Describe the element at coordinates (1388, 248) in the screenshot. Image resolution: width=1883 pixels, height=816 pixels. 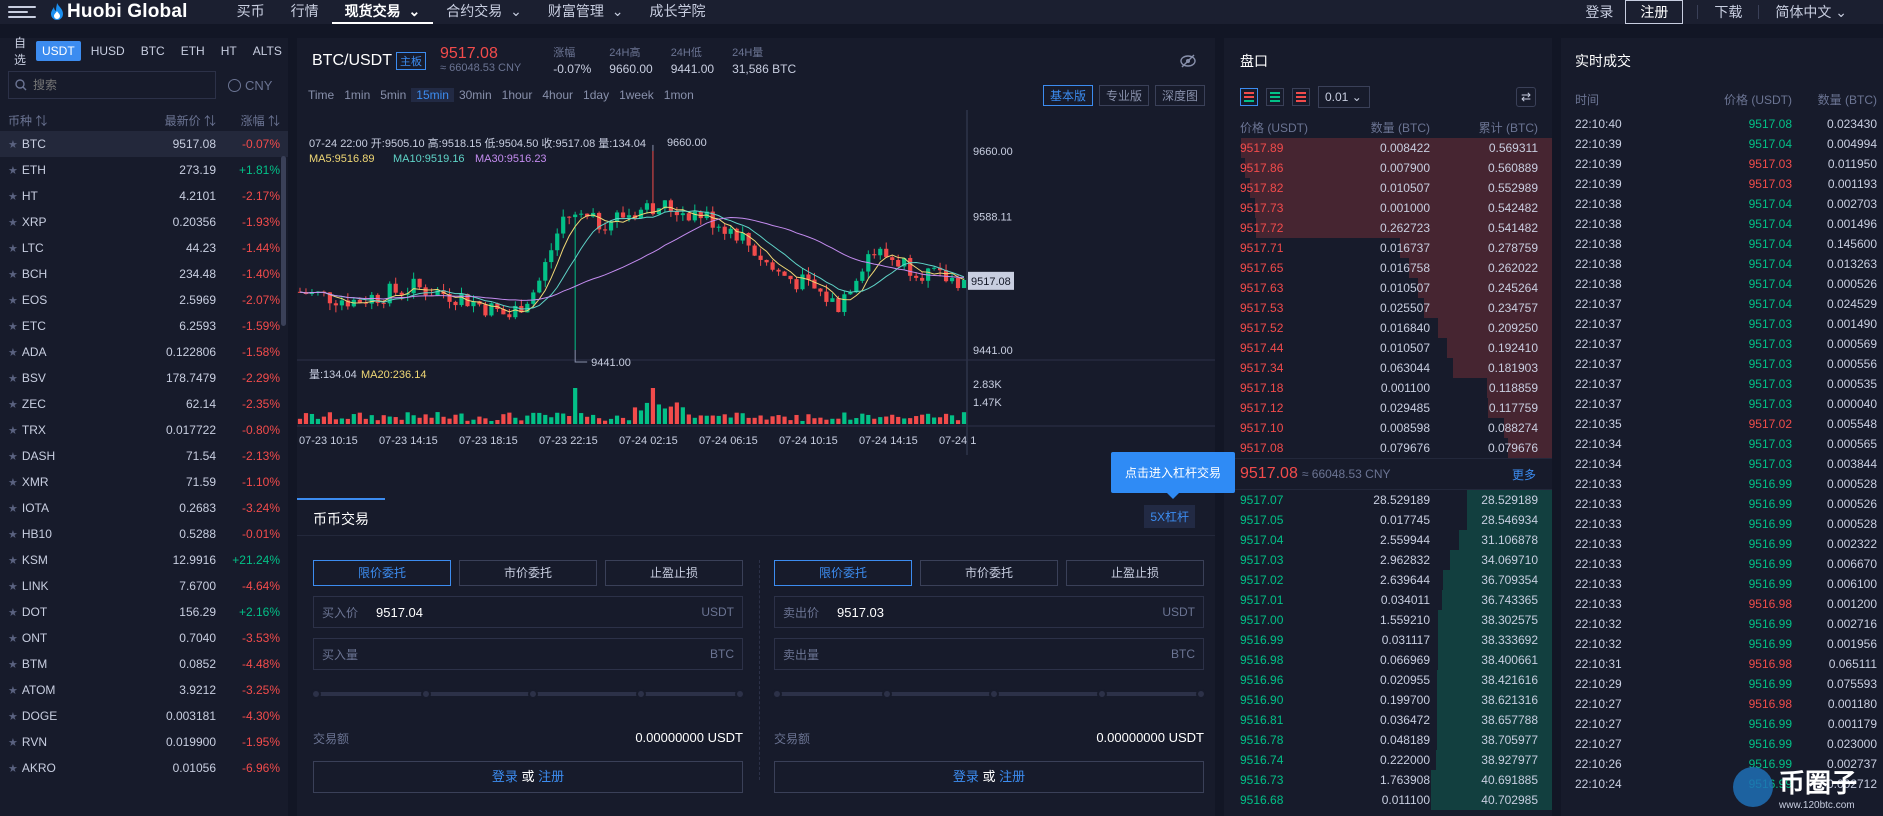
I see `orderbook-row: 9517.71 0.016737 0.278759` at that location.